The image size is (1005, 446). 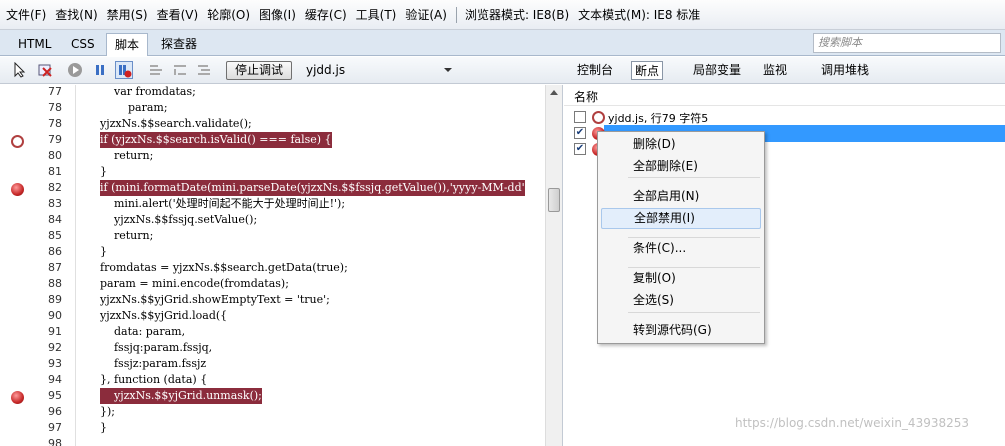 I want to click on header-divider, so click(x=784, y=105).